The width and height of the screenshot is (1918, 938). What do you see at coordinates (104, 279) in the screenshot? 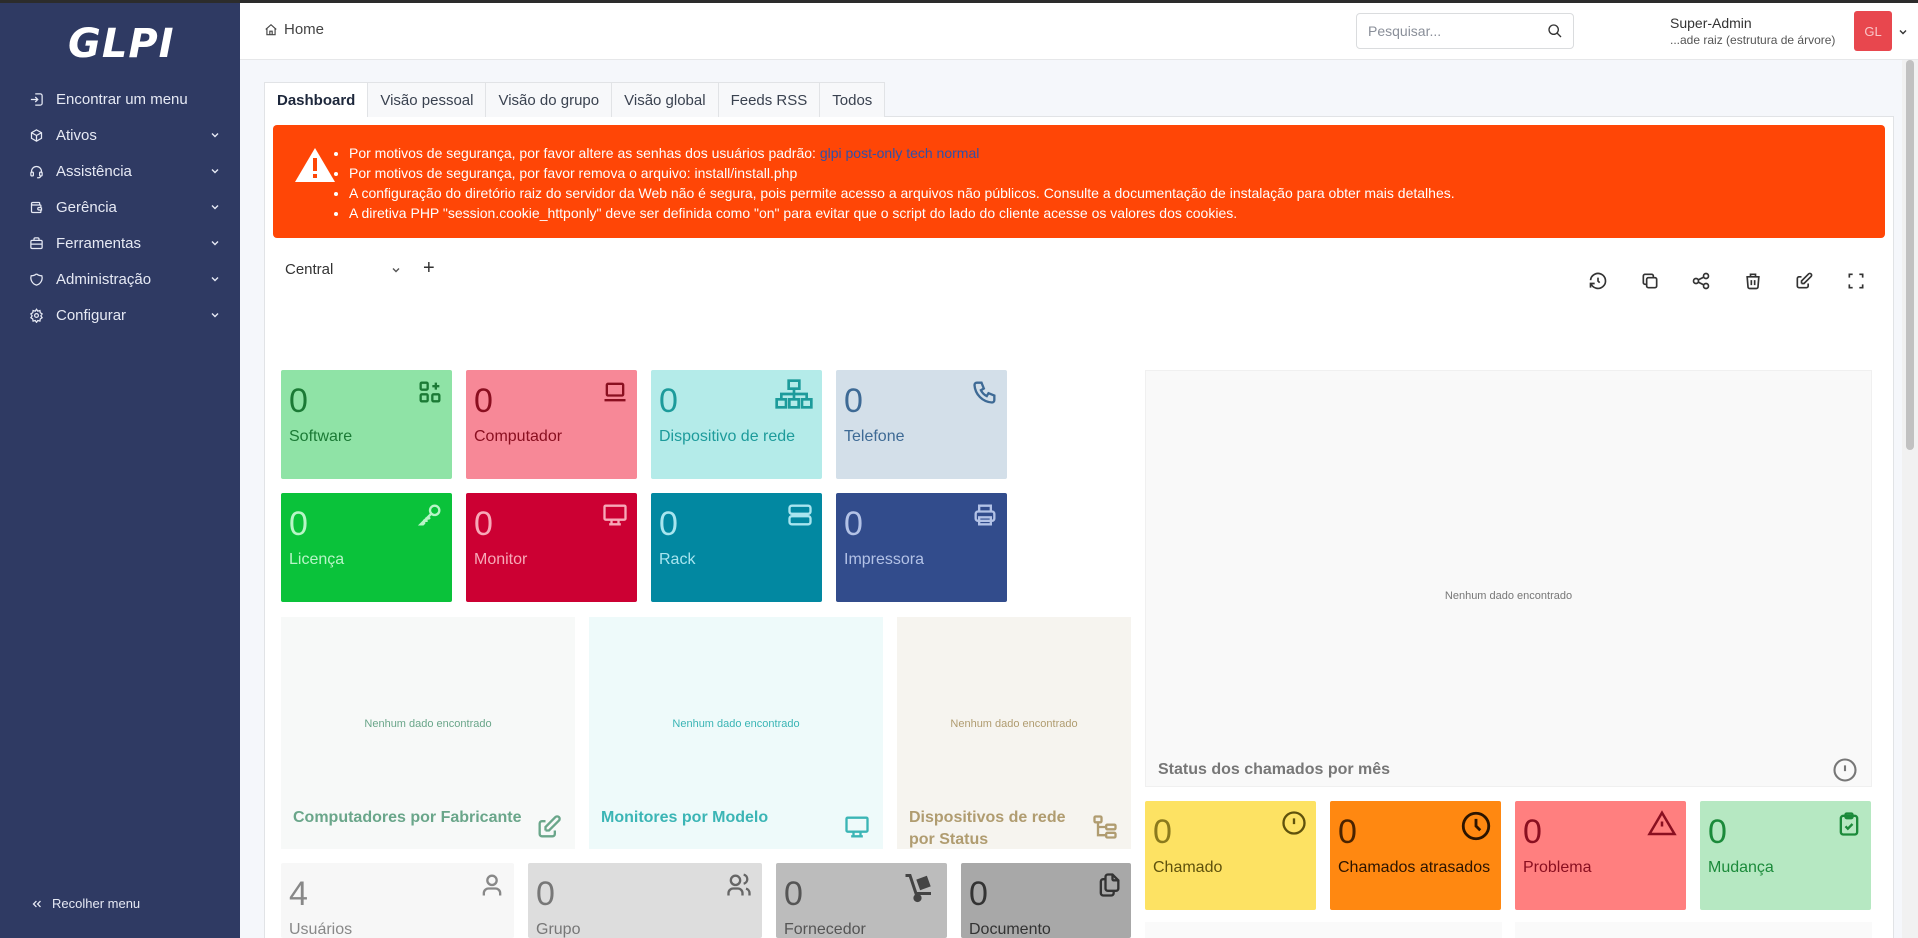
I see `sidebar-item-label: Administração` at bounding box center [104, 279].